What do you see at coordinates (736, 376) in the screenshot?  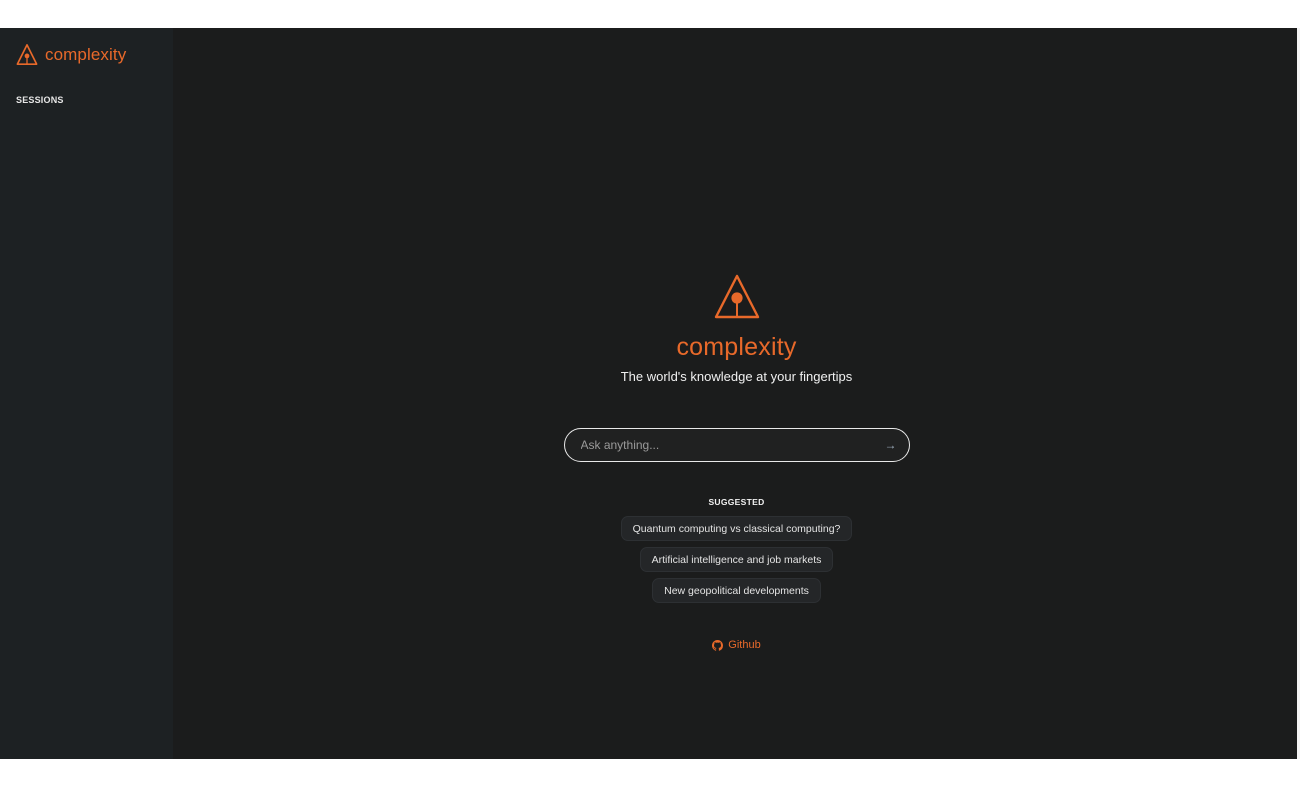 I see `hero-tagline: The world's knowledge at your fingertips` at bounding box center [736, 376].